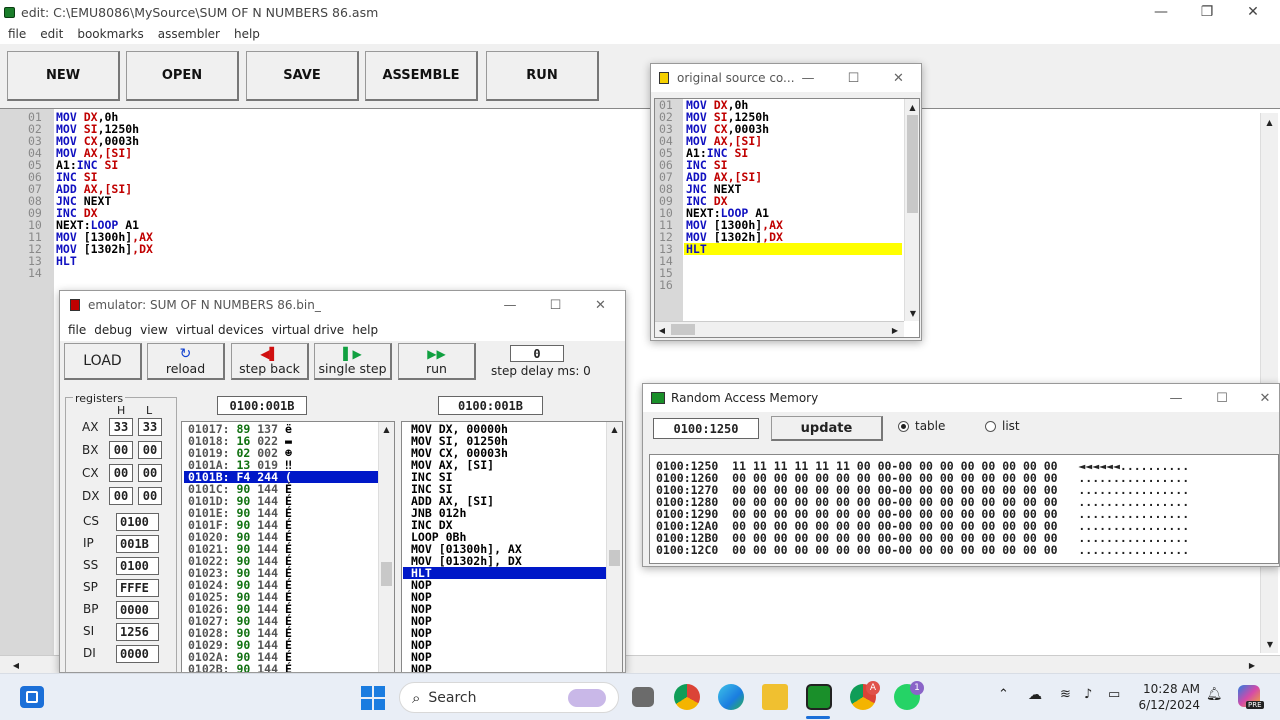 This screenshot has width=1280, height=720. Describe the element at coordinates (1214, 694) in the screenshot. I see `notification-bell-icon: 🔔︎` at that location.